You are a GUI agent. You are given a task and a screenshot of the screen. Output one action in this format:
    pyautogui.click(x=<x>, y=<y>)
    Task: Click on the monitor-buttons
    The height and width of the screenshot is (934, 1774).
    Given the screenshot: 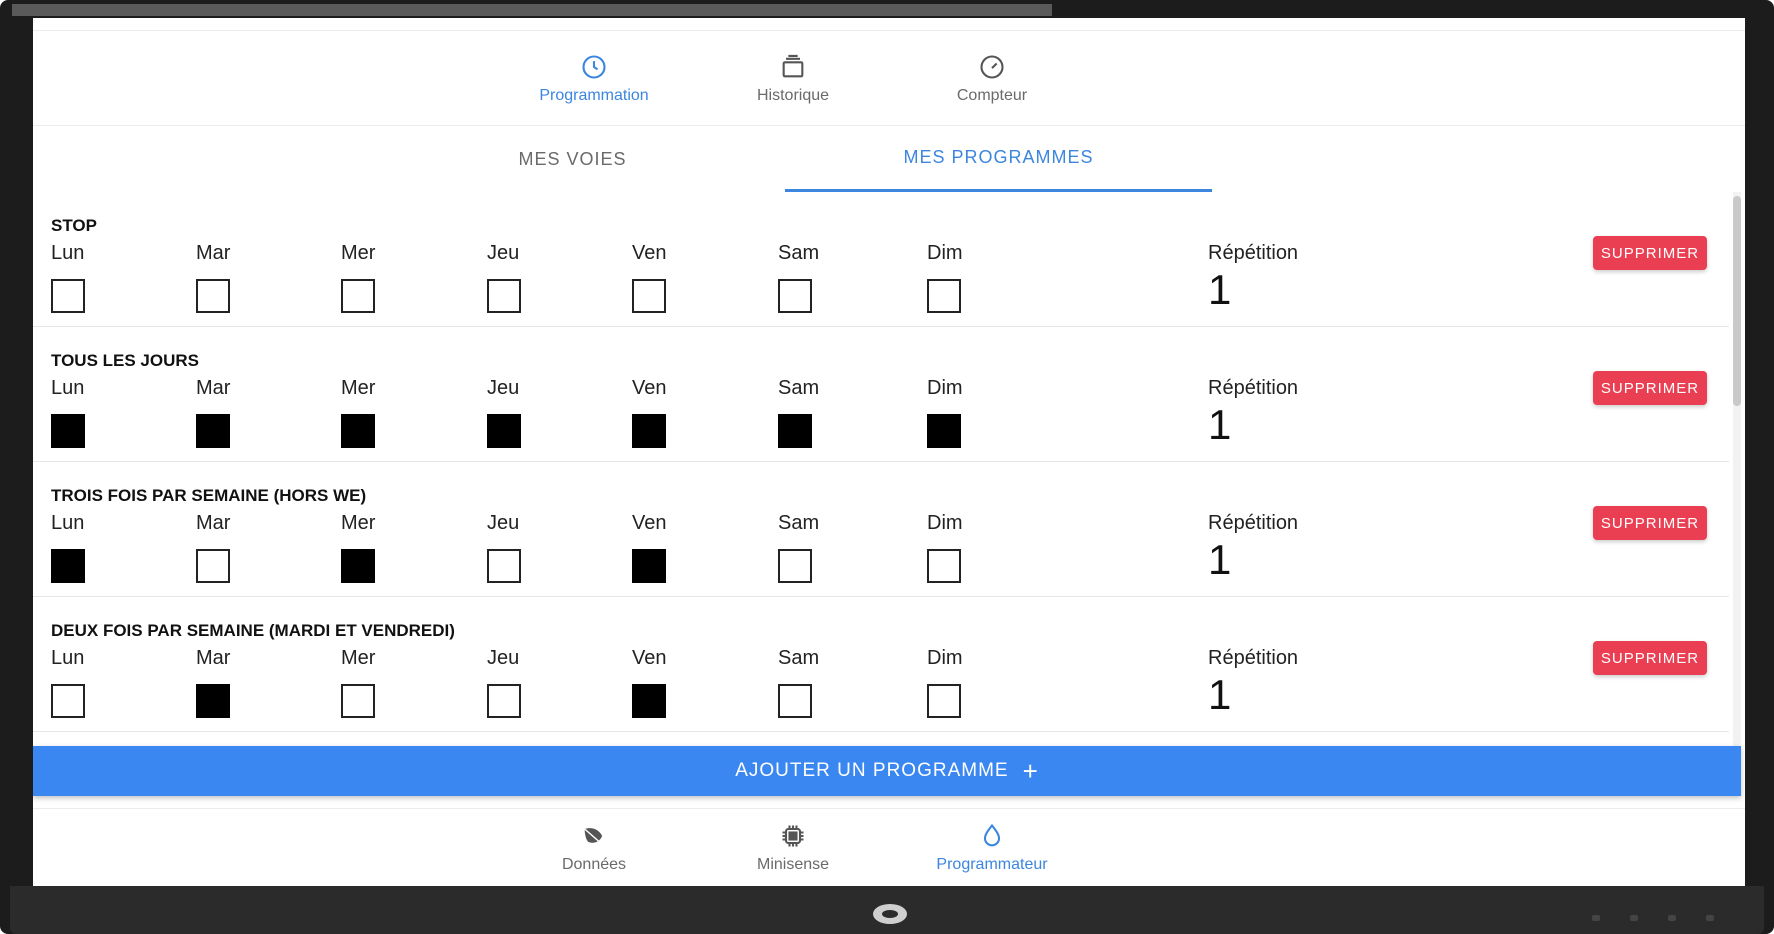 What is the action you would take?
    pyautogui.click(x=1653, y=918)
    